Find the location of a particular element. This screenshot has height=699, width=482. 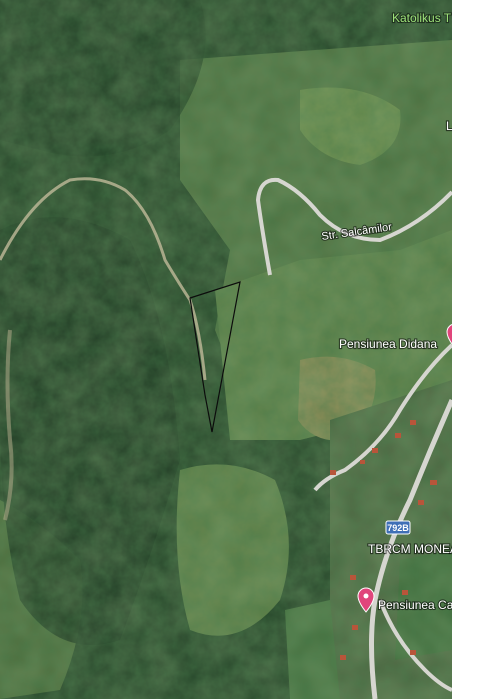

label-tbrcm: TBRCM MONEA is located at coordinates (409, 549).